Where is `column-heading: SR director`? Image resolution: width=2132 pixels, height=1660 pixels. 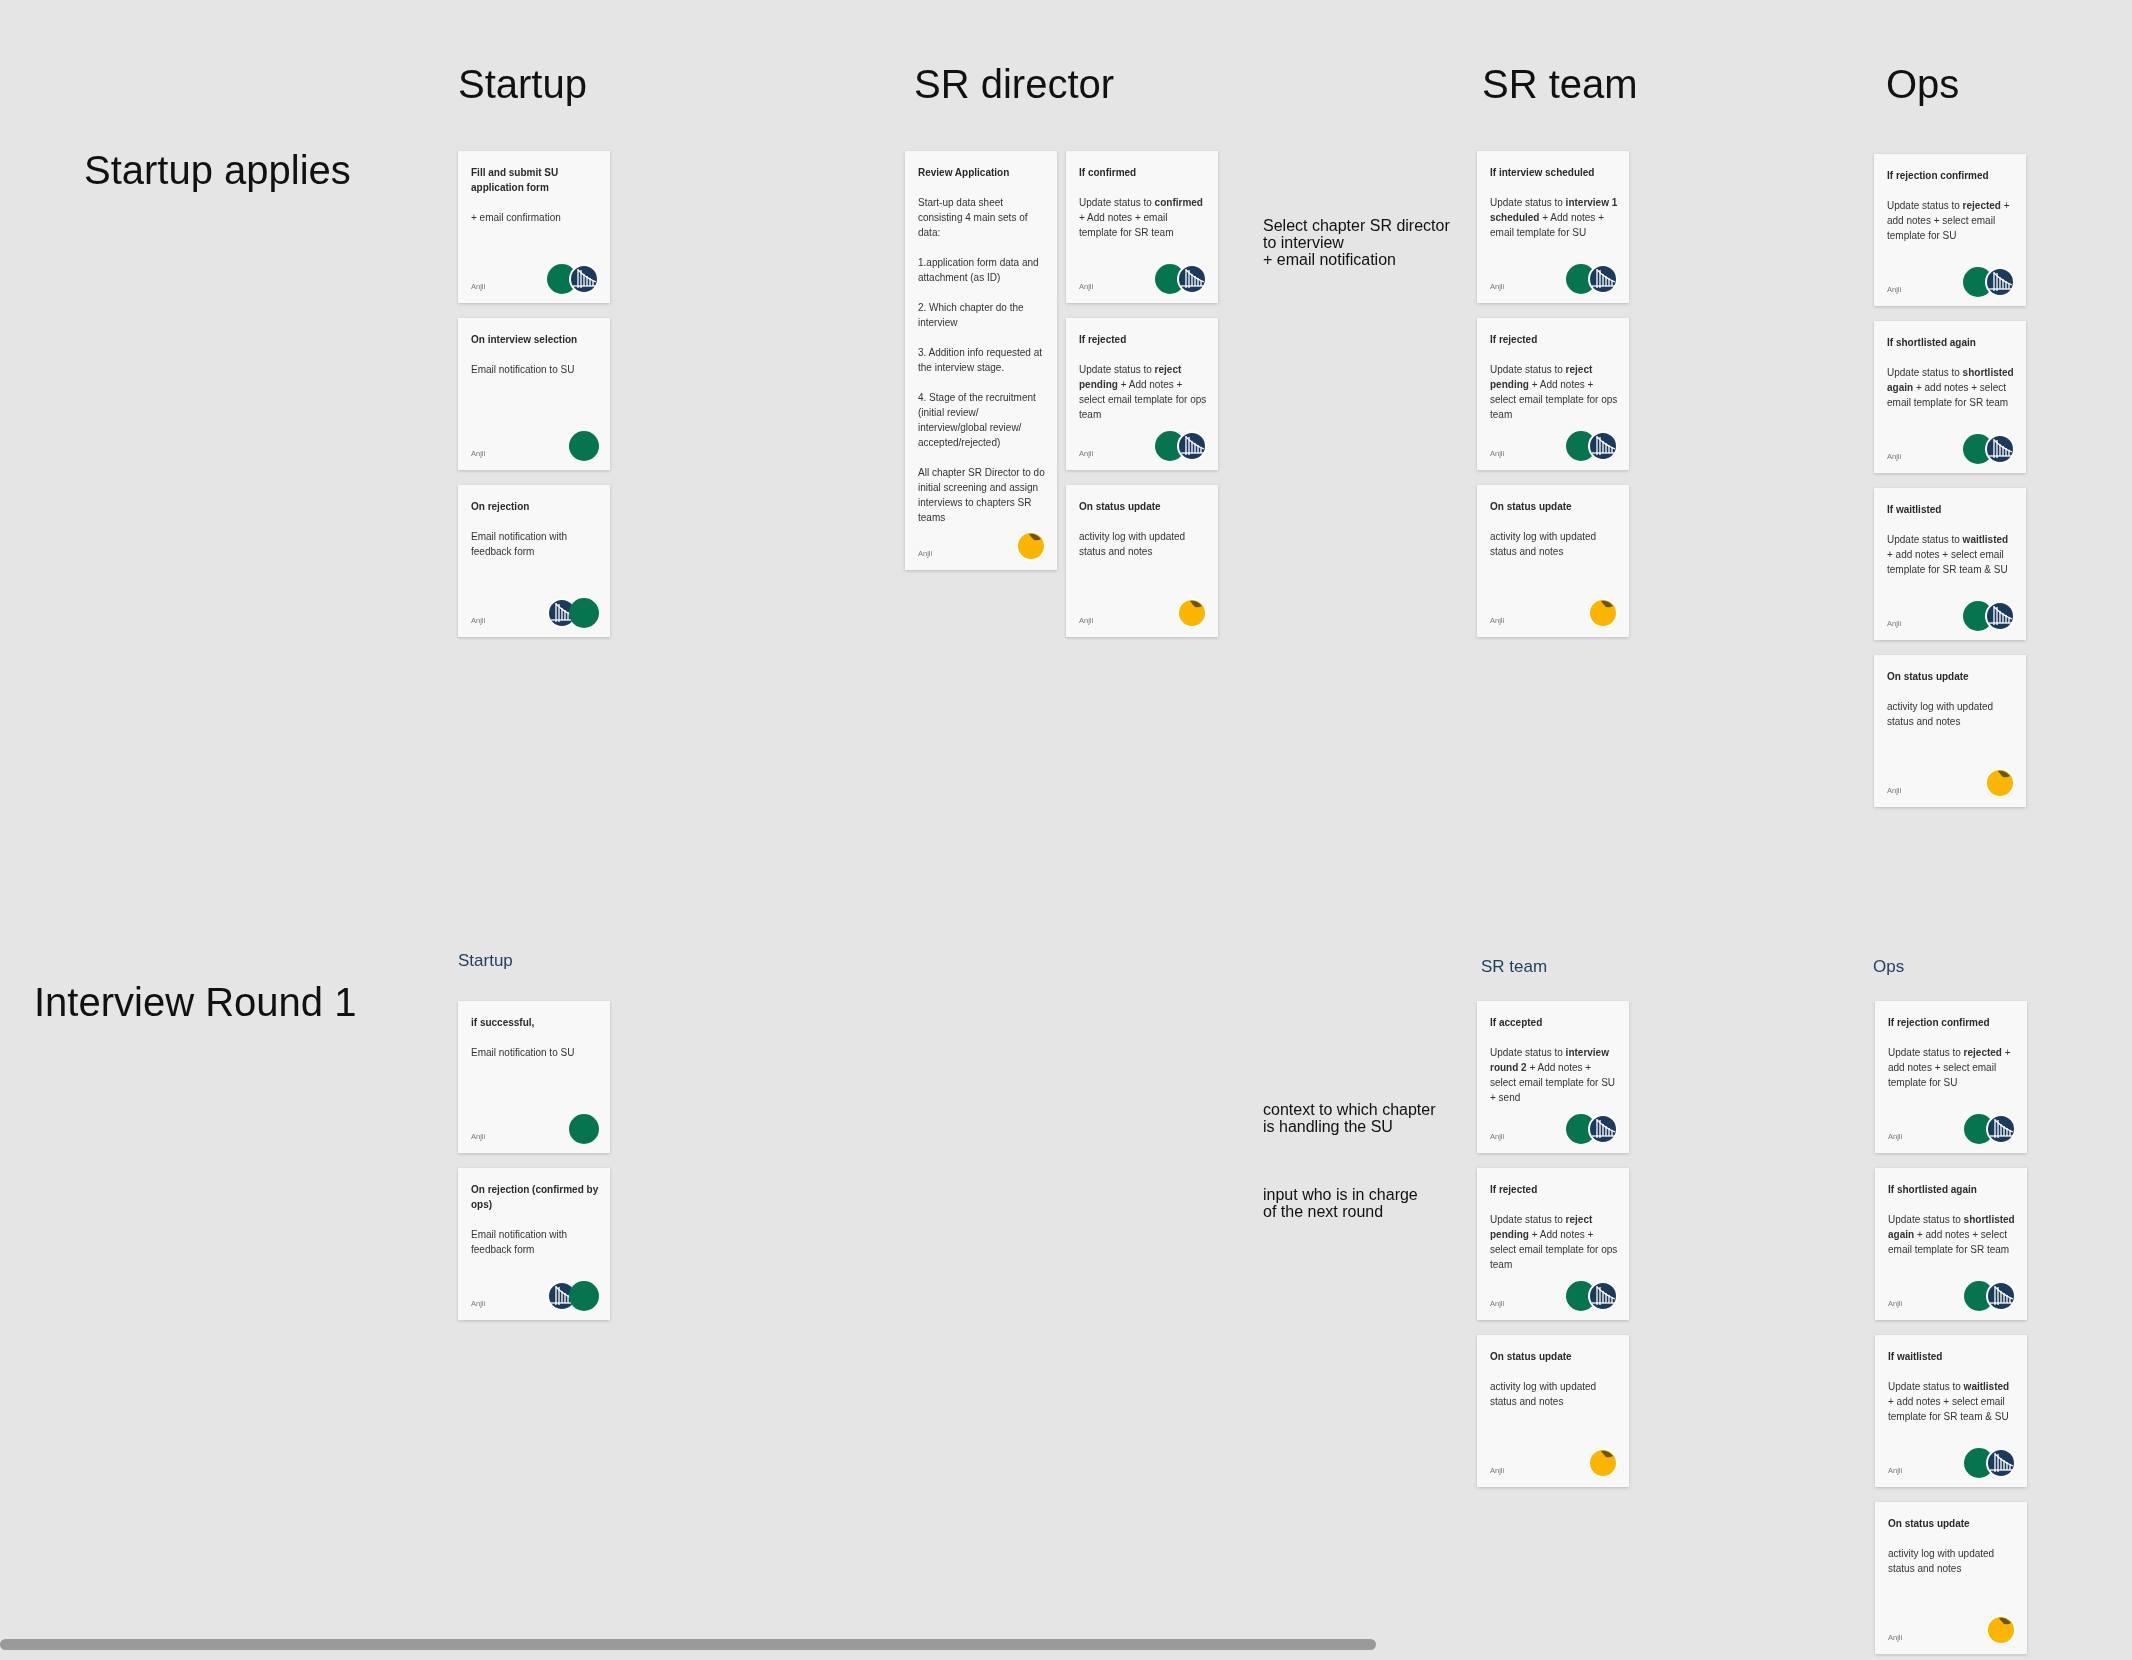 column-heading: SR director is located at coordinates (1014, 84).